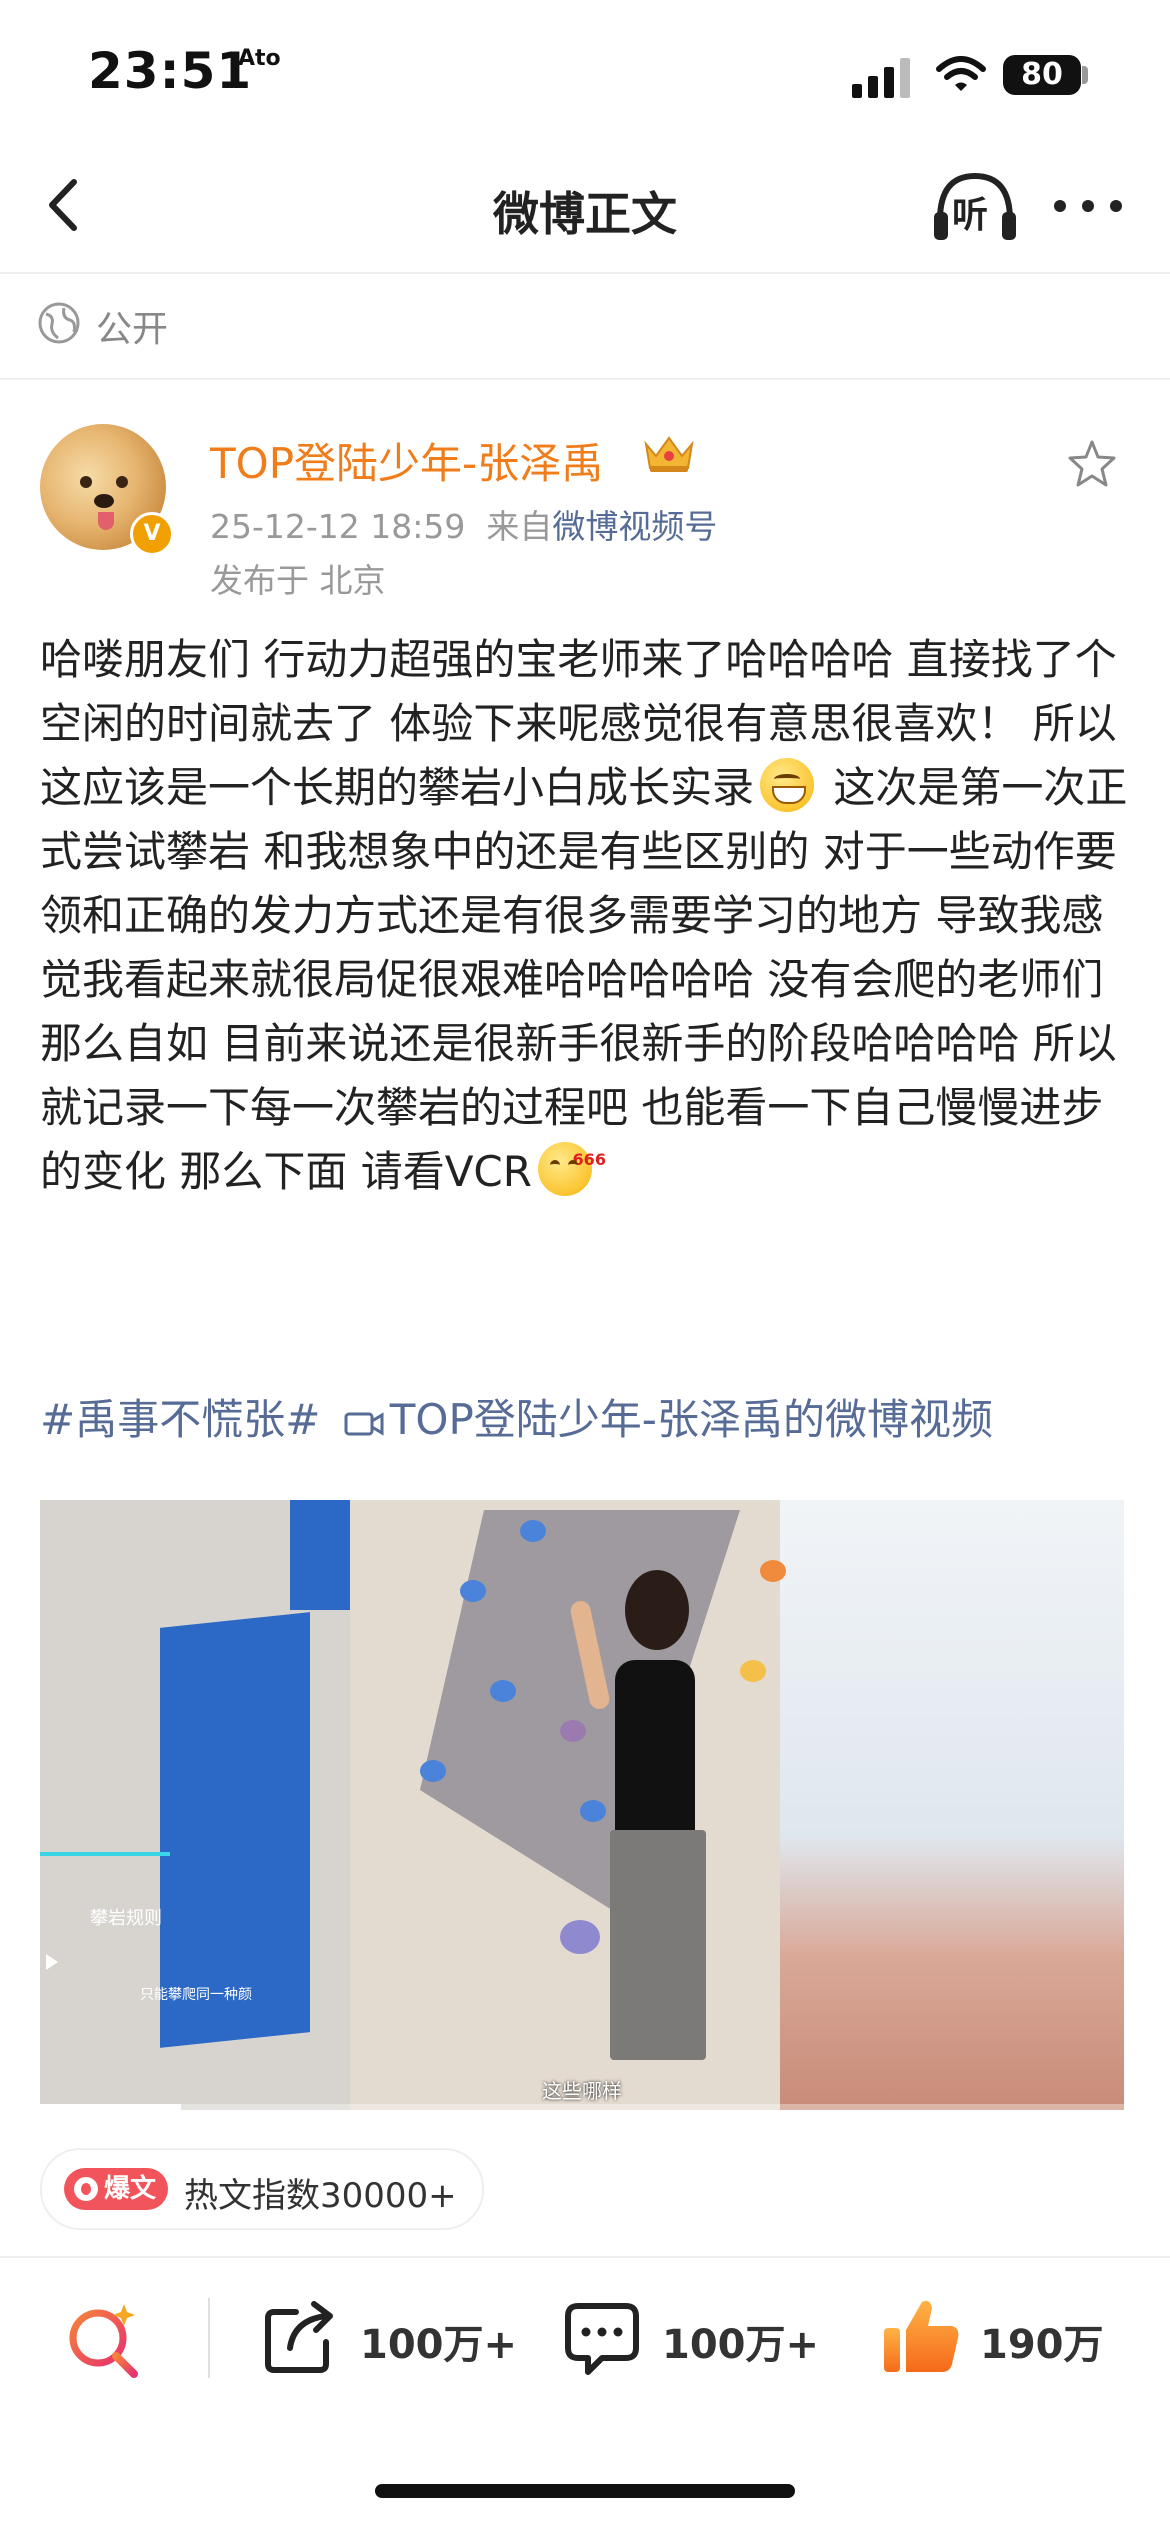  I want to click on grin-emoji-icon, so click(787, 785).